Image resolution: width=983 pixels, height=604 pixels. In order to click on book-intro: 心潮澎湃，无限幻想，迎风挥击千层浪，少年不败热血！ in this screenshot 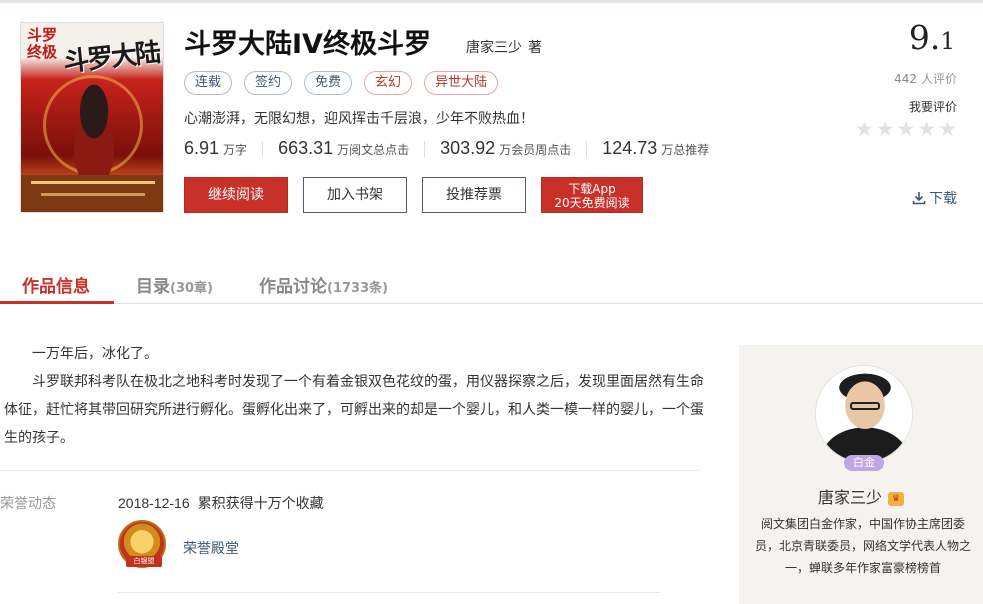, I will do `click(359, 119)`.